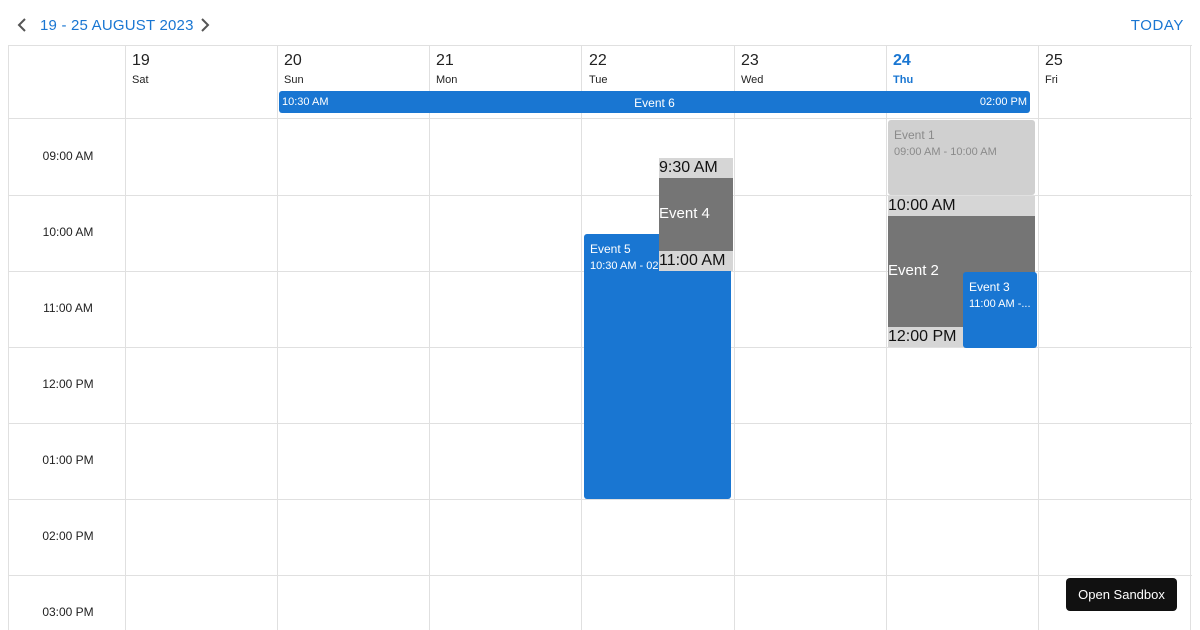 The width and height of the screenshot is (1200, 630). Describe the element at coordinates (294, 80) in the screenshot. I see `day-name: Sun` at that location.